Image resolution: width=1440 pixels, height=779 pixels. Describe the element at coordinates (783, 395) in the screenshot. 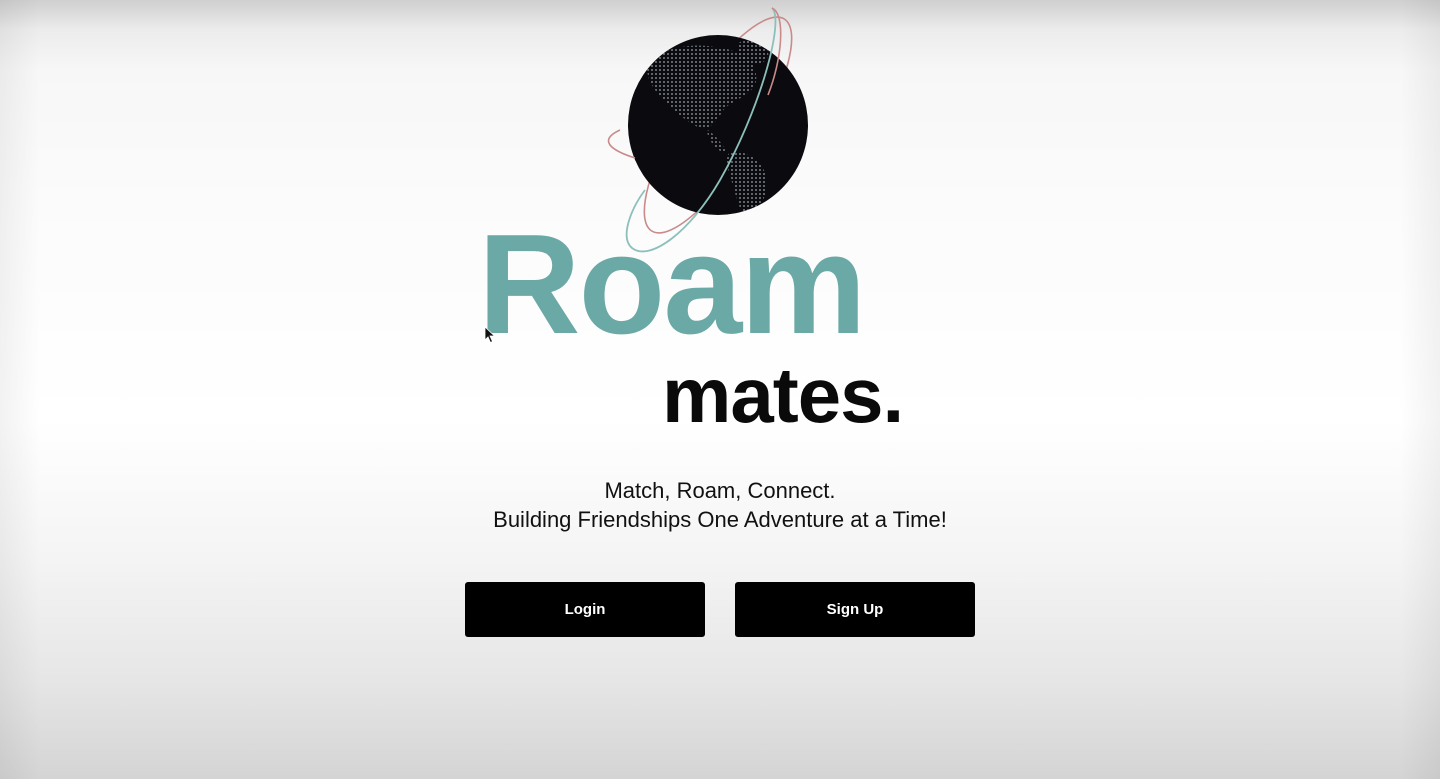

I see `brand-name-secondary: mates.` at that location.